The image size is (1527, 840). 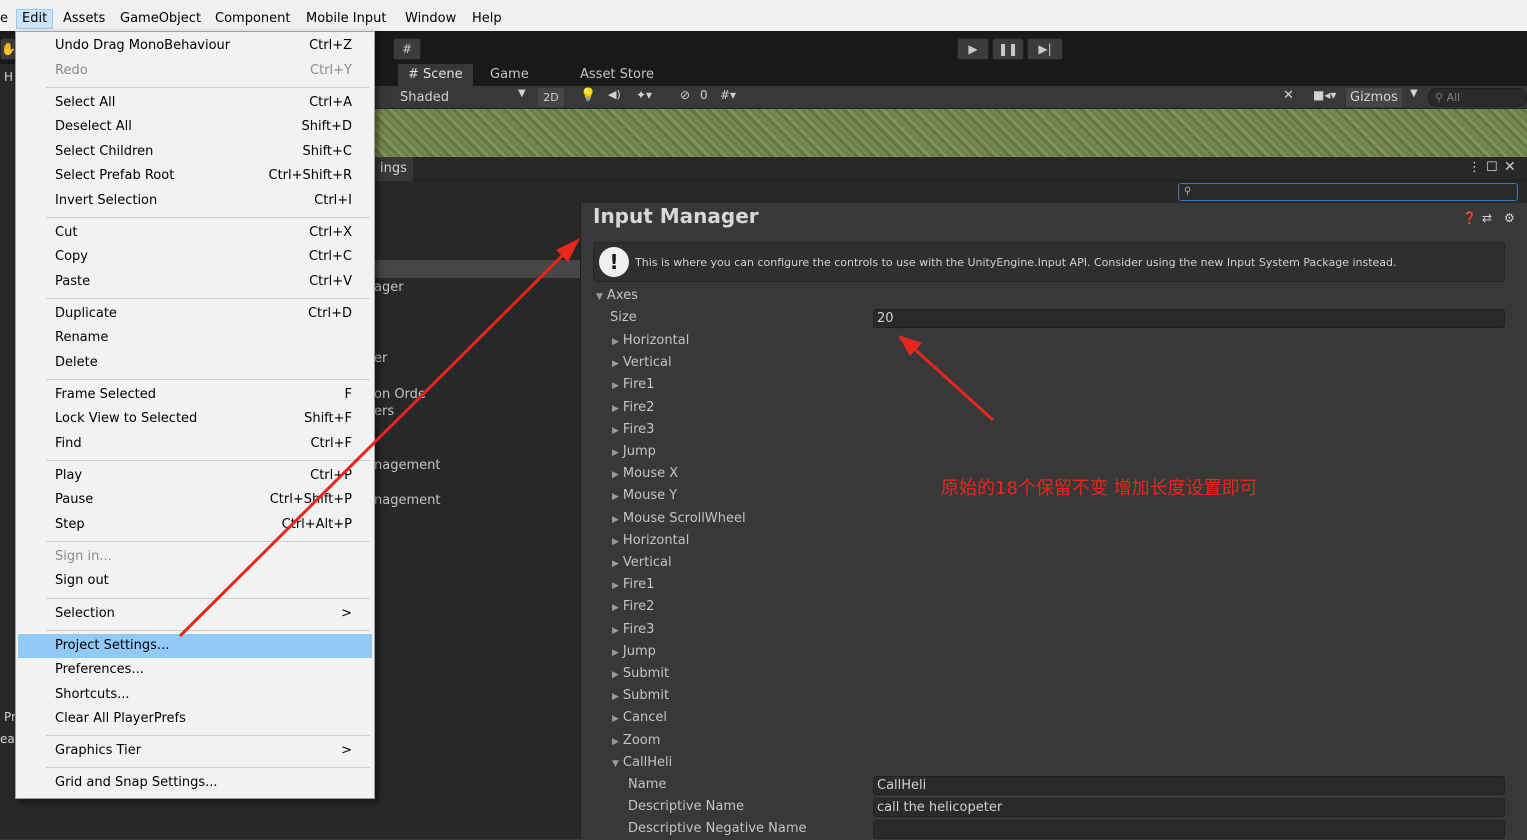 What do you see at coordinates (195, 614) in the screenshot?
I see `edit-menu-item: Selection >` at bounding box center [195, 614].